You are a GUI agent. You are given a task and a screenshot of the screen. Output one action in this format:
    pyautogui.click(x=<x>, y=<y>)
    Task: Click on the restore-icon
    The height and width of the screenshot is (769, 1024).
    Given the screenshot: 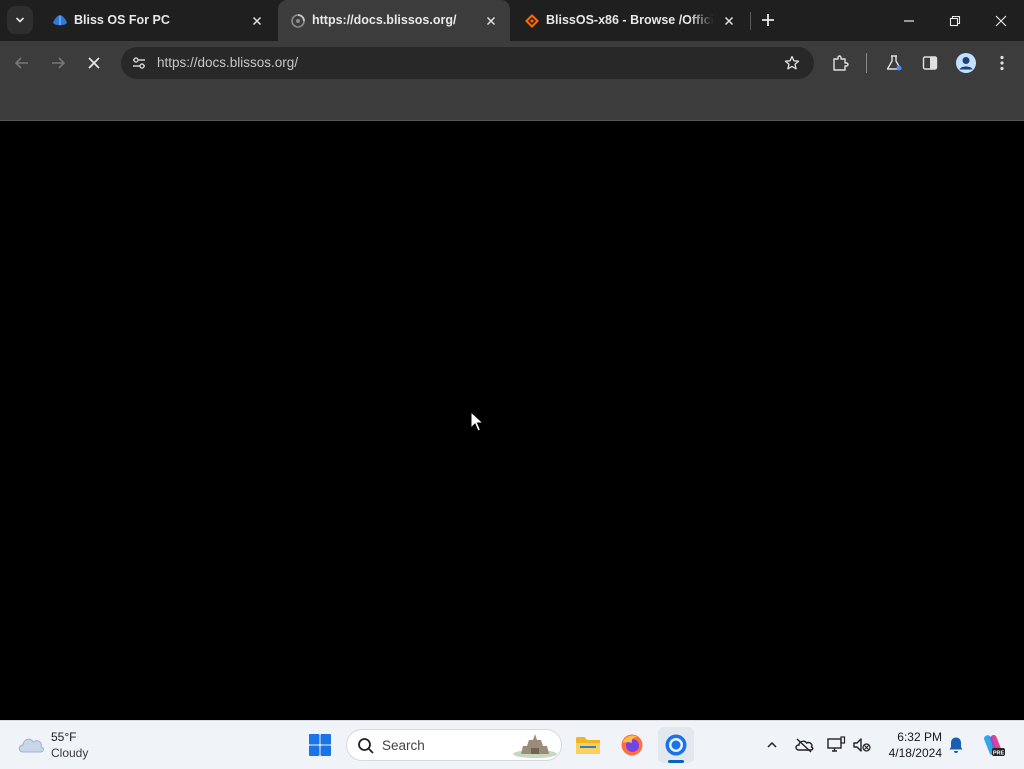 What is the action you would take?
    pyautogui.click(x=955, y=20)
    